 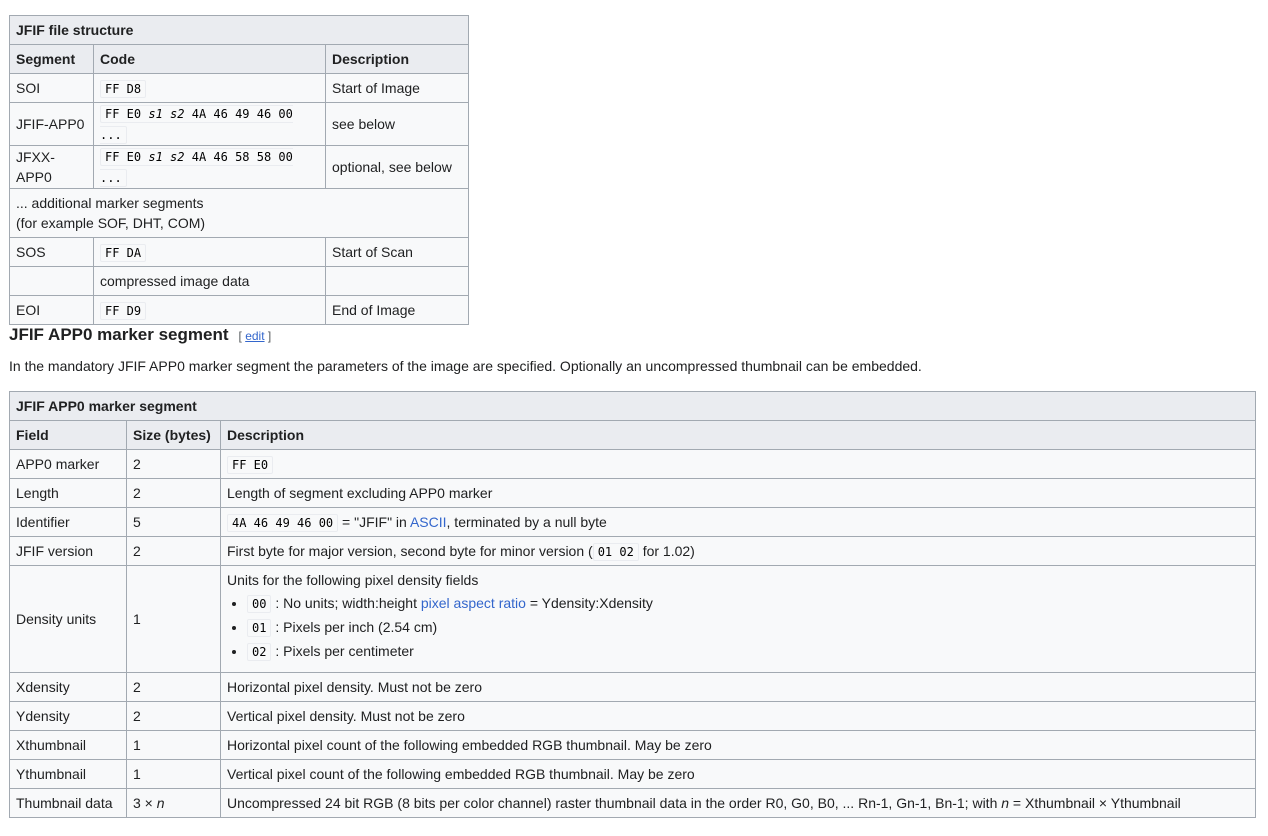 What do you see at coordinates (68, 803) in the screenshot?
I see `field-cell: Thumbnail data` at bounding box center [68, 803].